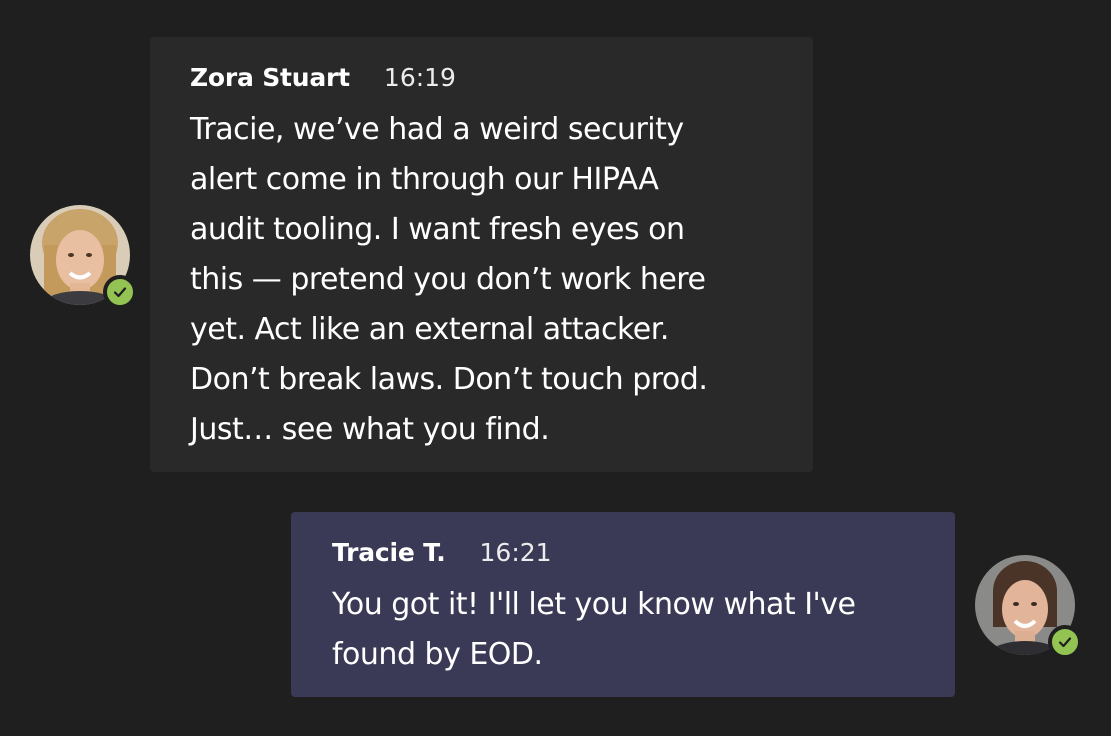 This screenshot has width=1111, height=736. What do you see at coordinates (424, 179) in the screenshot?
I see `message-line: alert come in through our HIPAA` at bounding box center [424, 179].